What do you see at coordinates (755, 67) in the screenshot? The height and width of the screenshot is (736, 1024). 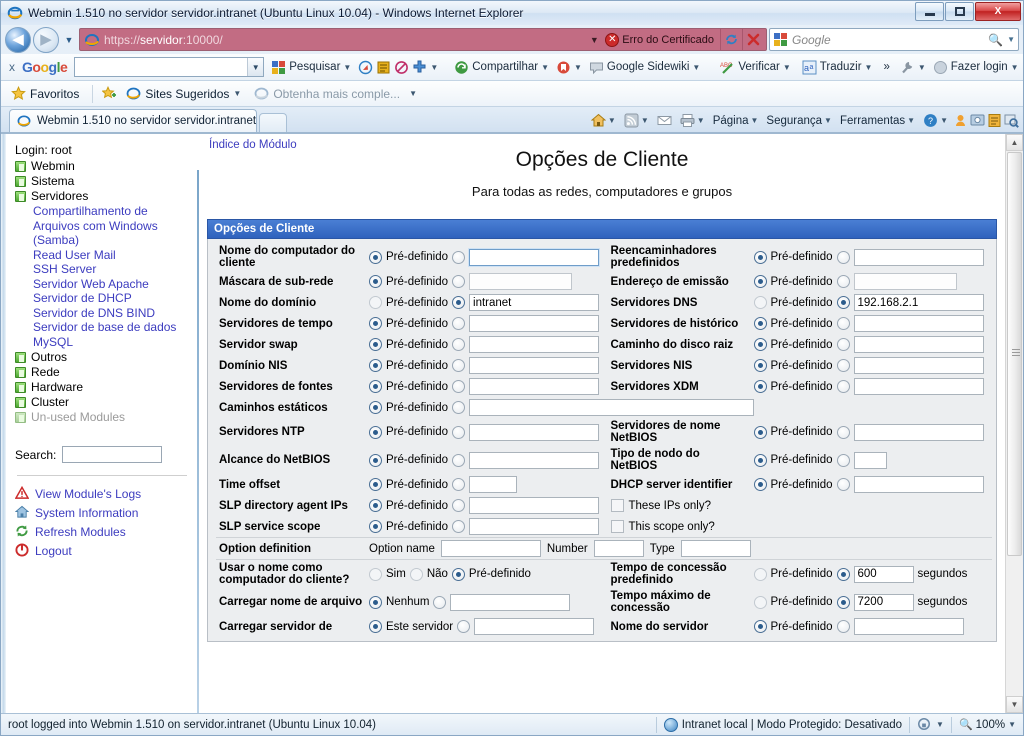 I see `toolbar-item-verificar: ABC Verificar ▼` at bounding box center [755, 67].